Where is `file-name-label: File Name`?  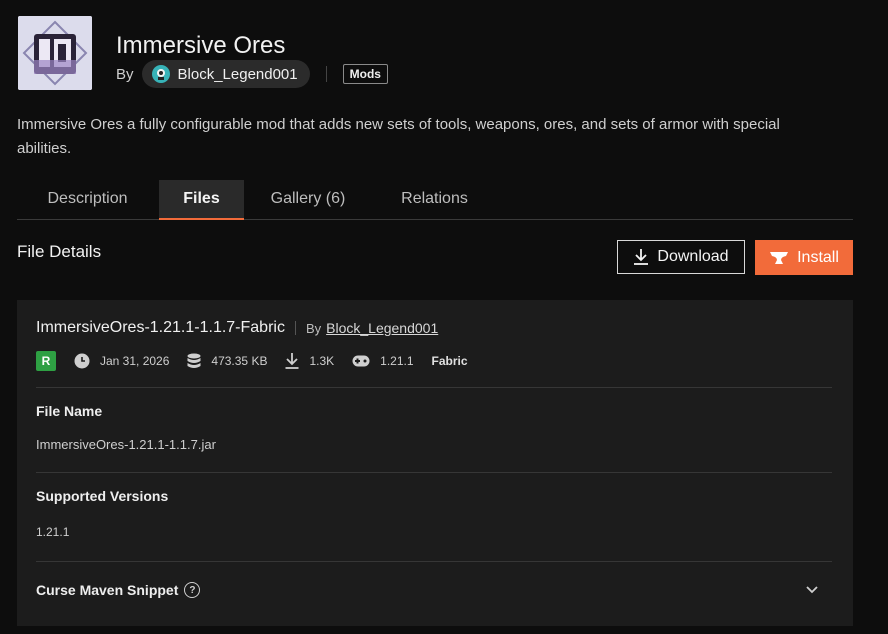
file-name-label: File Name is located at coordinates (69, 411).